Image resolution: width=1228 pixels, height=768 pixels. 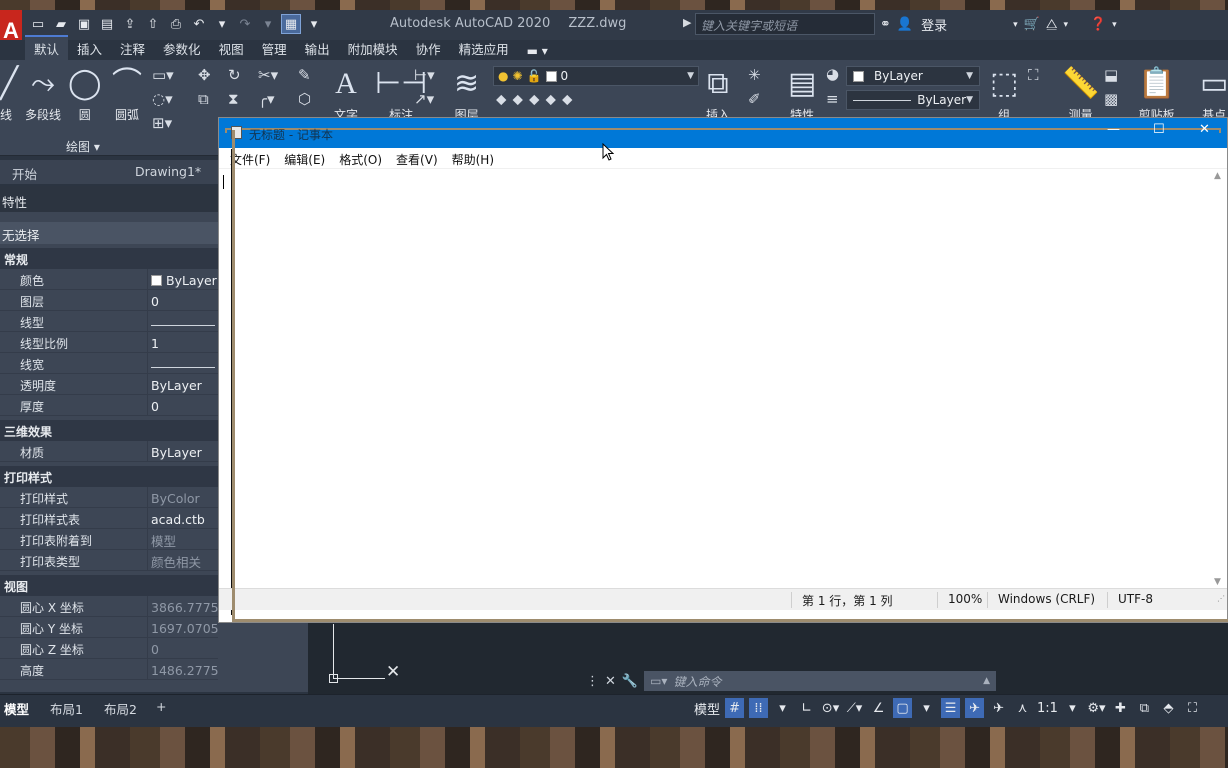 What do you see at coordinates (168, 171) in the screenshot?
I see `tab-drawing1: Drawing1*` at bounding box center [168, 171].